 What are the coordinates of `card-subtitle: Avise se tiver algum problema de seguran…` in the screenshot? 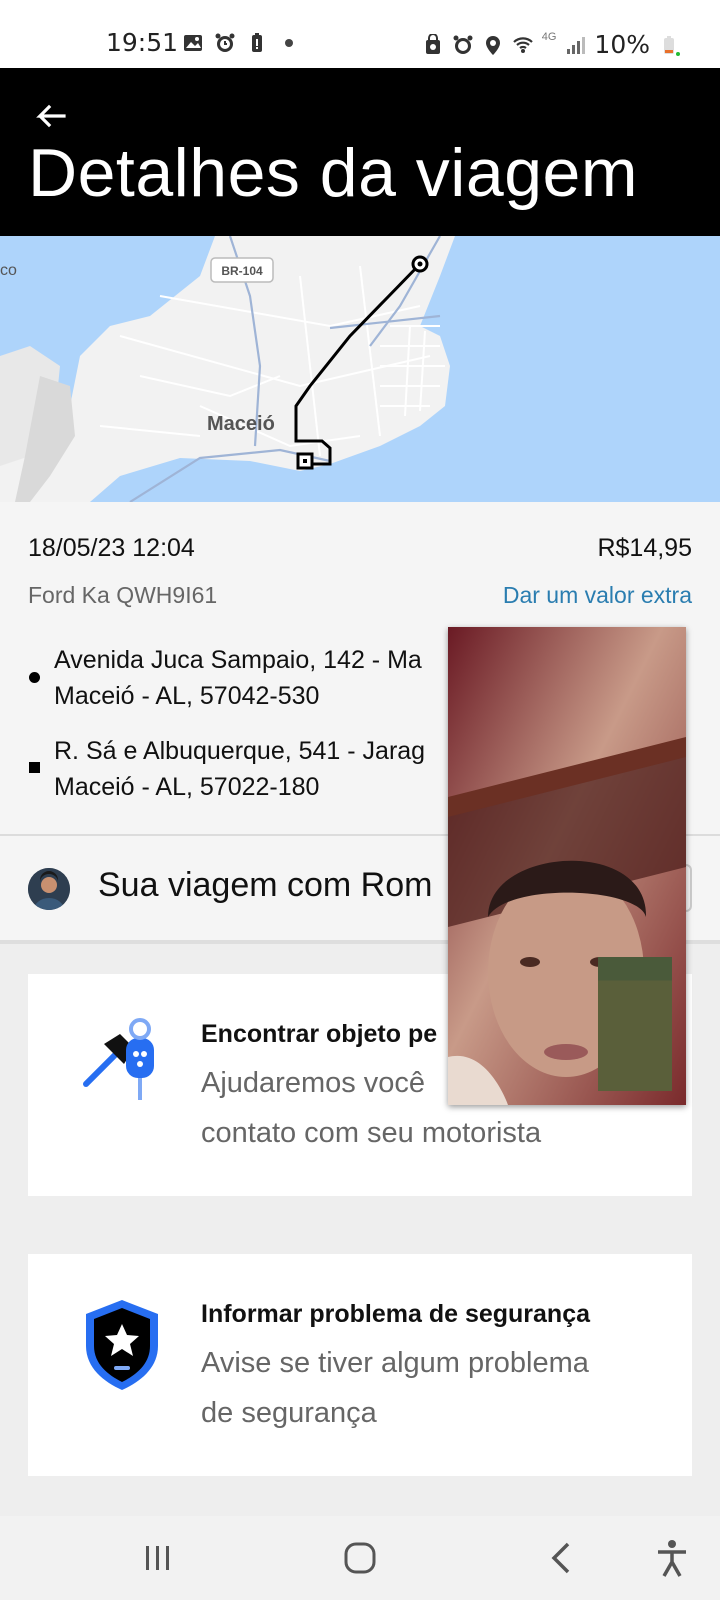 It's located at (436, 1388).